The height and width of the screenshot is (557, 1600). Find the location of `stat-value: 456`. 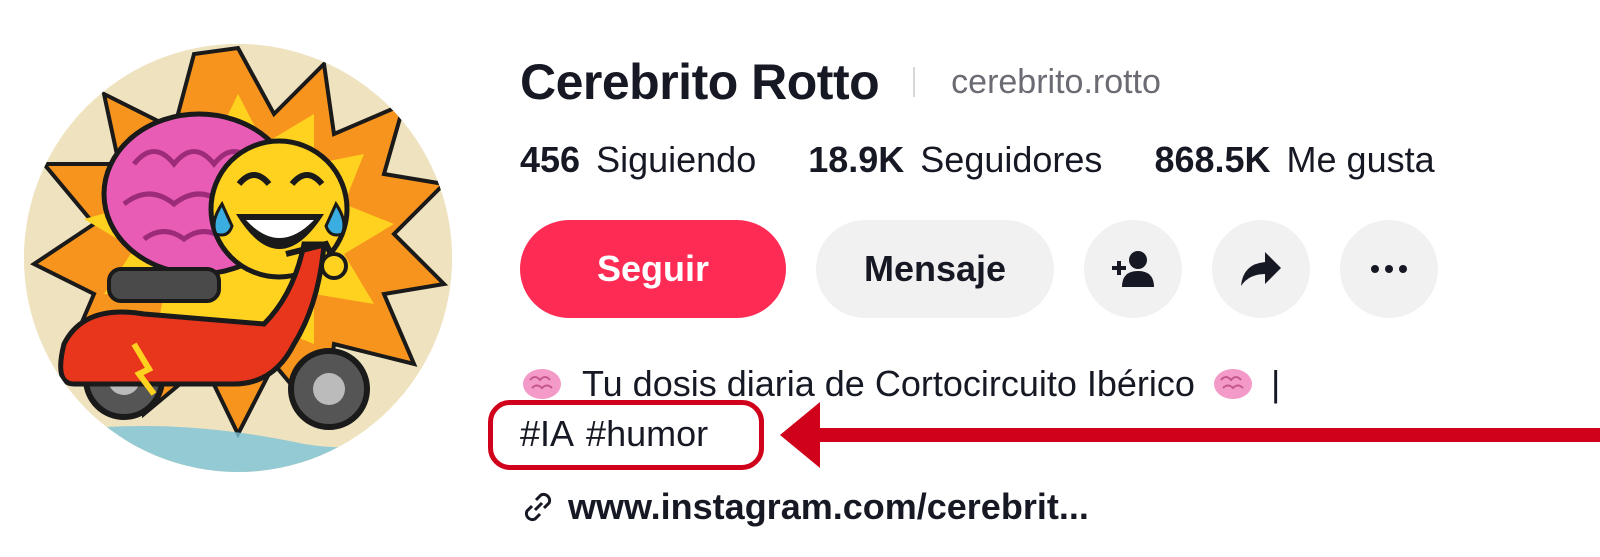

stat-value: 456 is located at coordinates (550, 159).